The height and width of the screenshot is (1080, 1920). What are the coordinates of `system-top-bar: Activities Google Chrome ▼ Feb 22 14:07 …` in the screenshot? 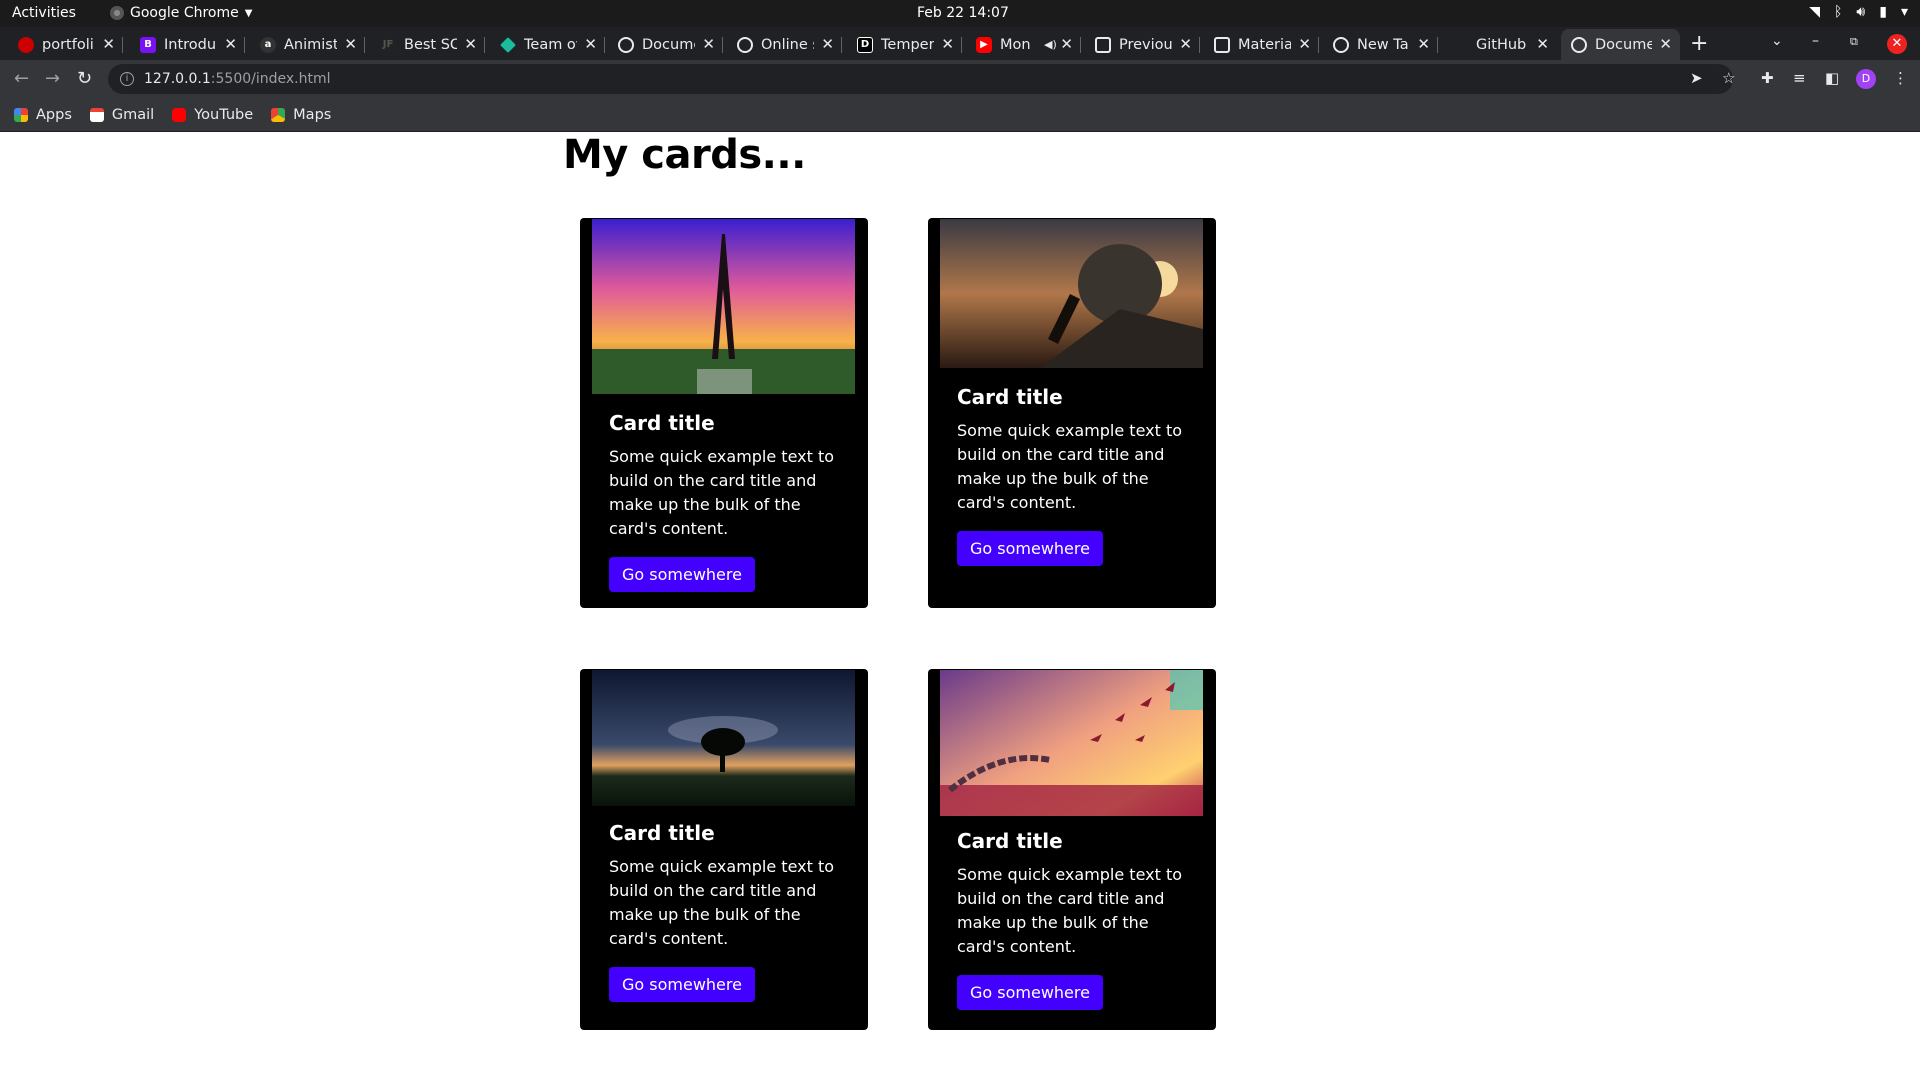 It's located at (960, 13).